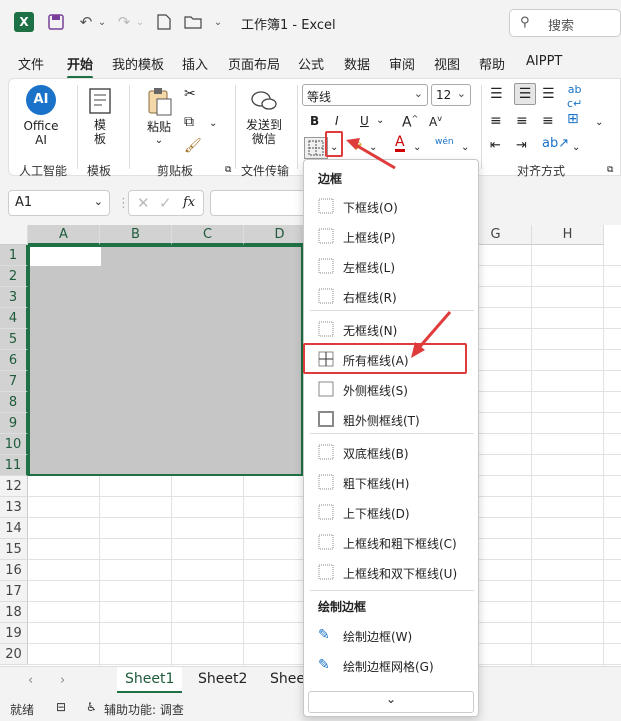 The height and width of the screenshot is (721, 621). I want to click on tab-view: 视图, so click(447, 63).